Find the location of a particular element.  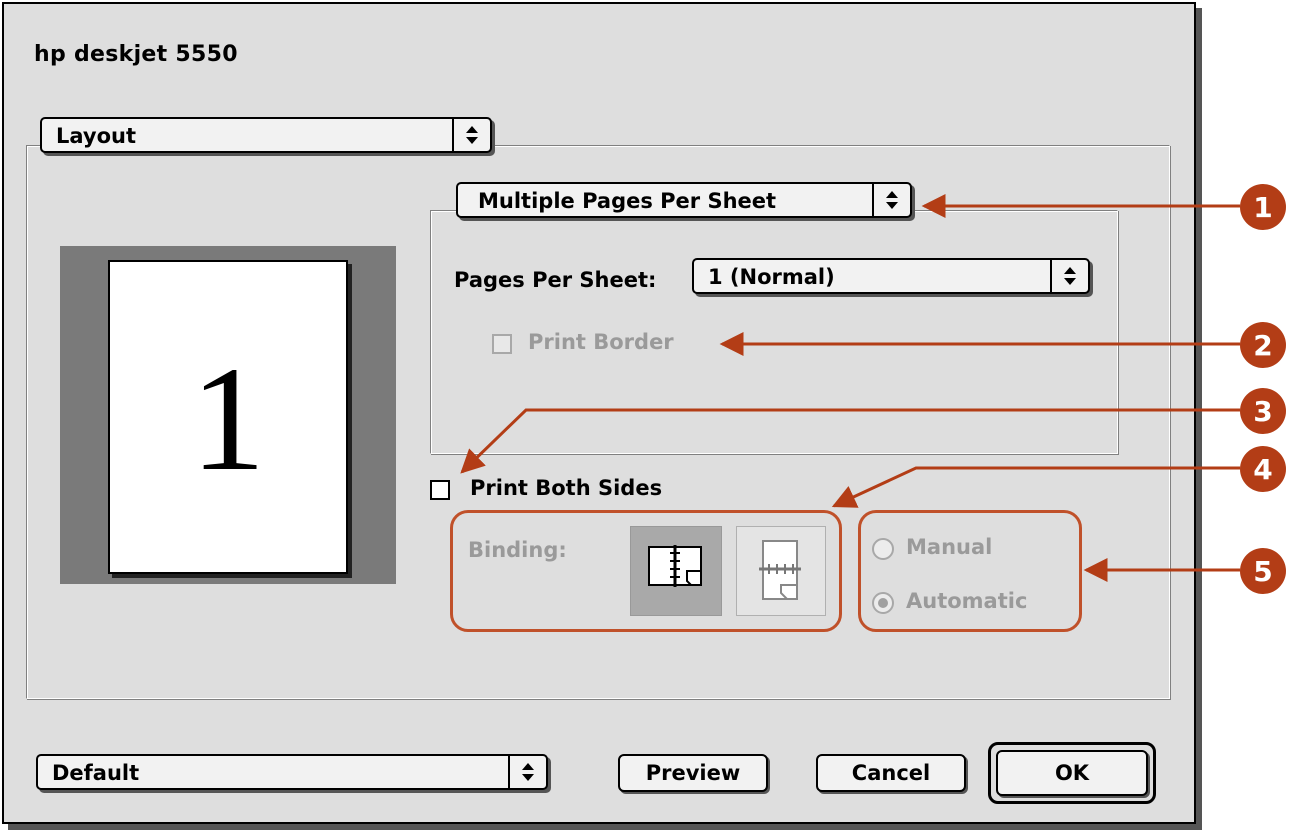

preview-button: Preview is located at coordinates (693, 773).